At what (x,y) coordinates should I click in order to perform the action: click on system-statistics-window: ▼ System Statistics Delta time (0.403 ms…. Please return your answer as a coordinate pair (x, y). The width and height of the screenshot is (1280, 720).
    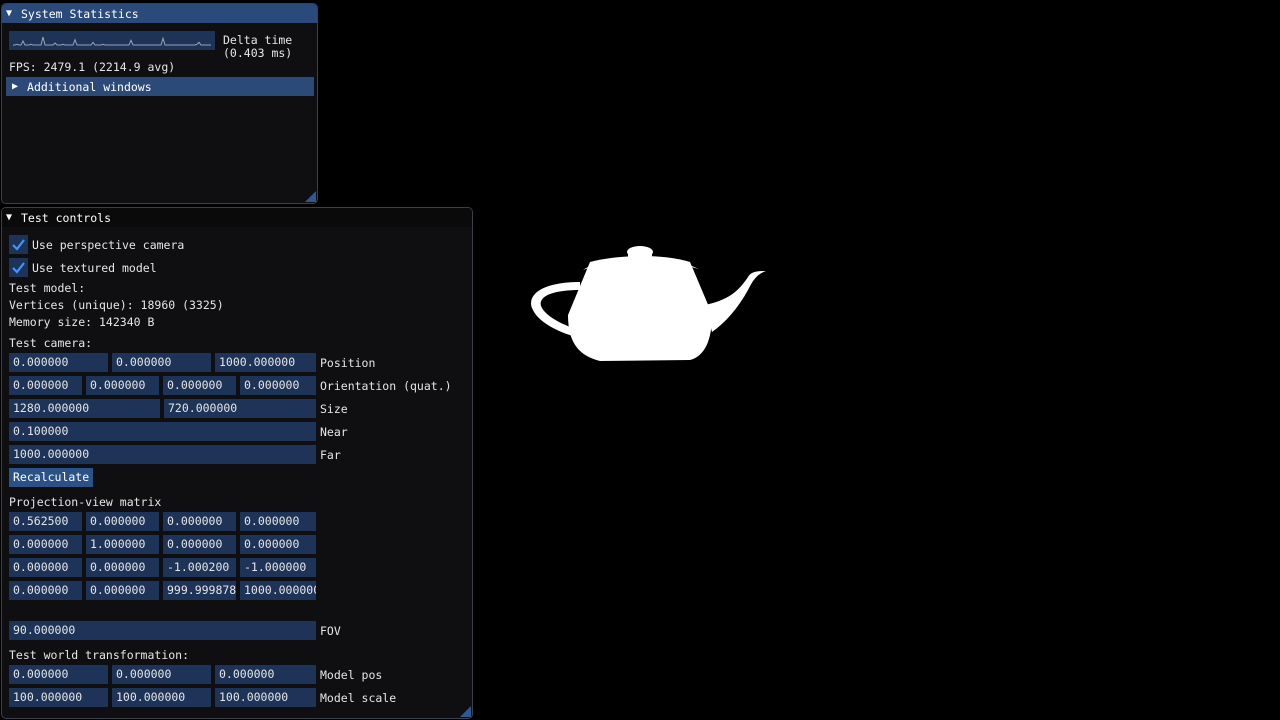
    Looking at the image, I should click on (159, 103).